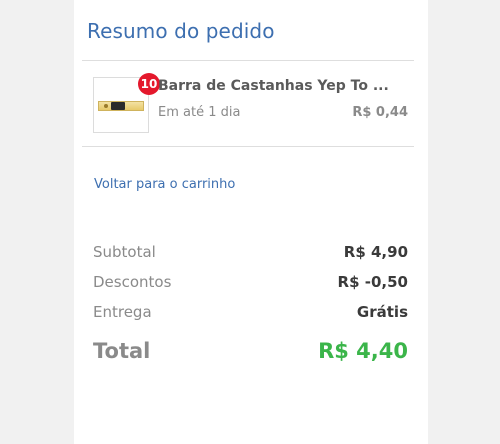 This screenshot has height=444, width=500. Describe the element at coordinates (375, 252) in the screenshot. I see `subtotal-value: R$ 4,90` at that location.